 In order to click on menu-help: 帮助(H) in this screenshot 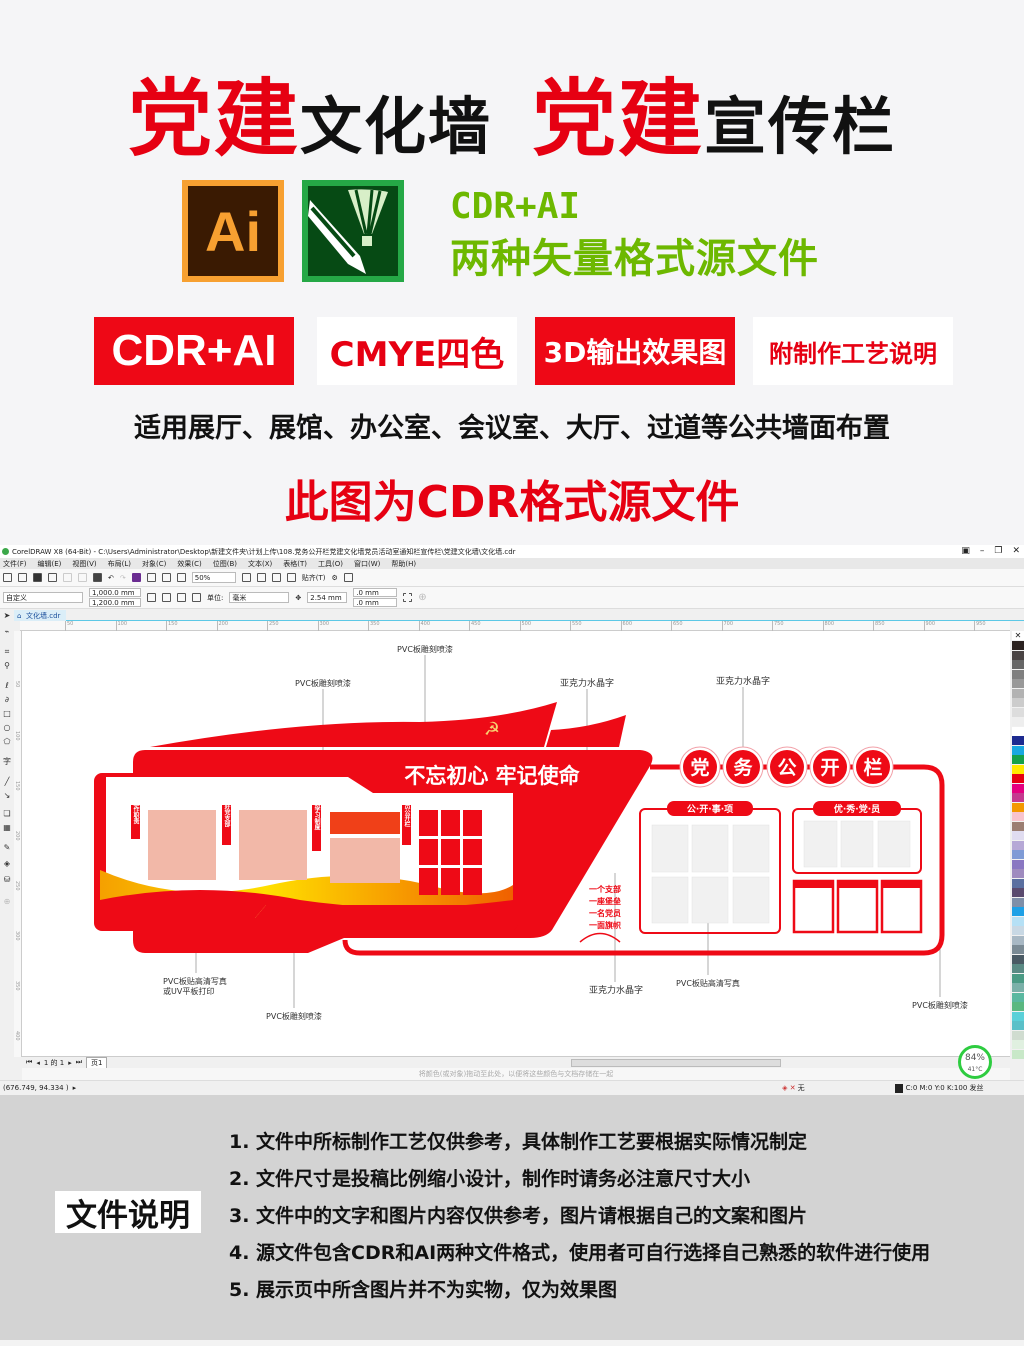, I will do `click(403, 564)`.